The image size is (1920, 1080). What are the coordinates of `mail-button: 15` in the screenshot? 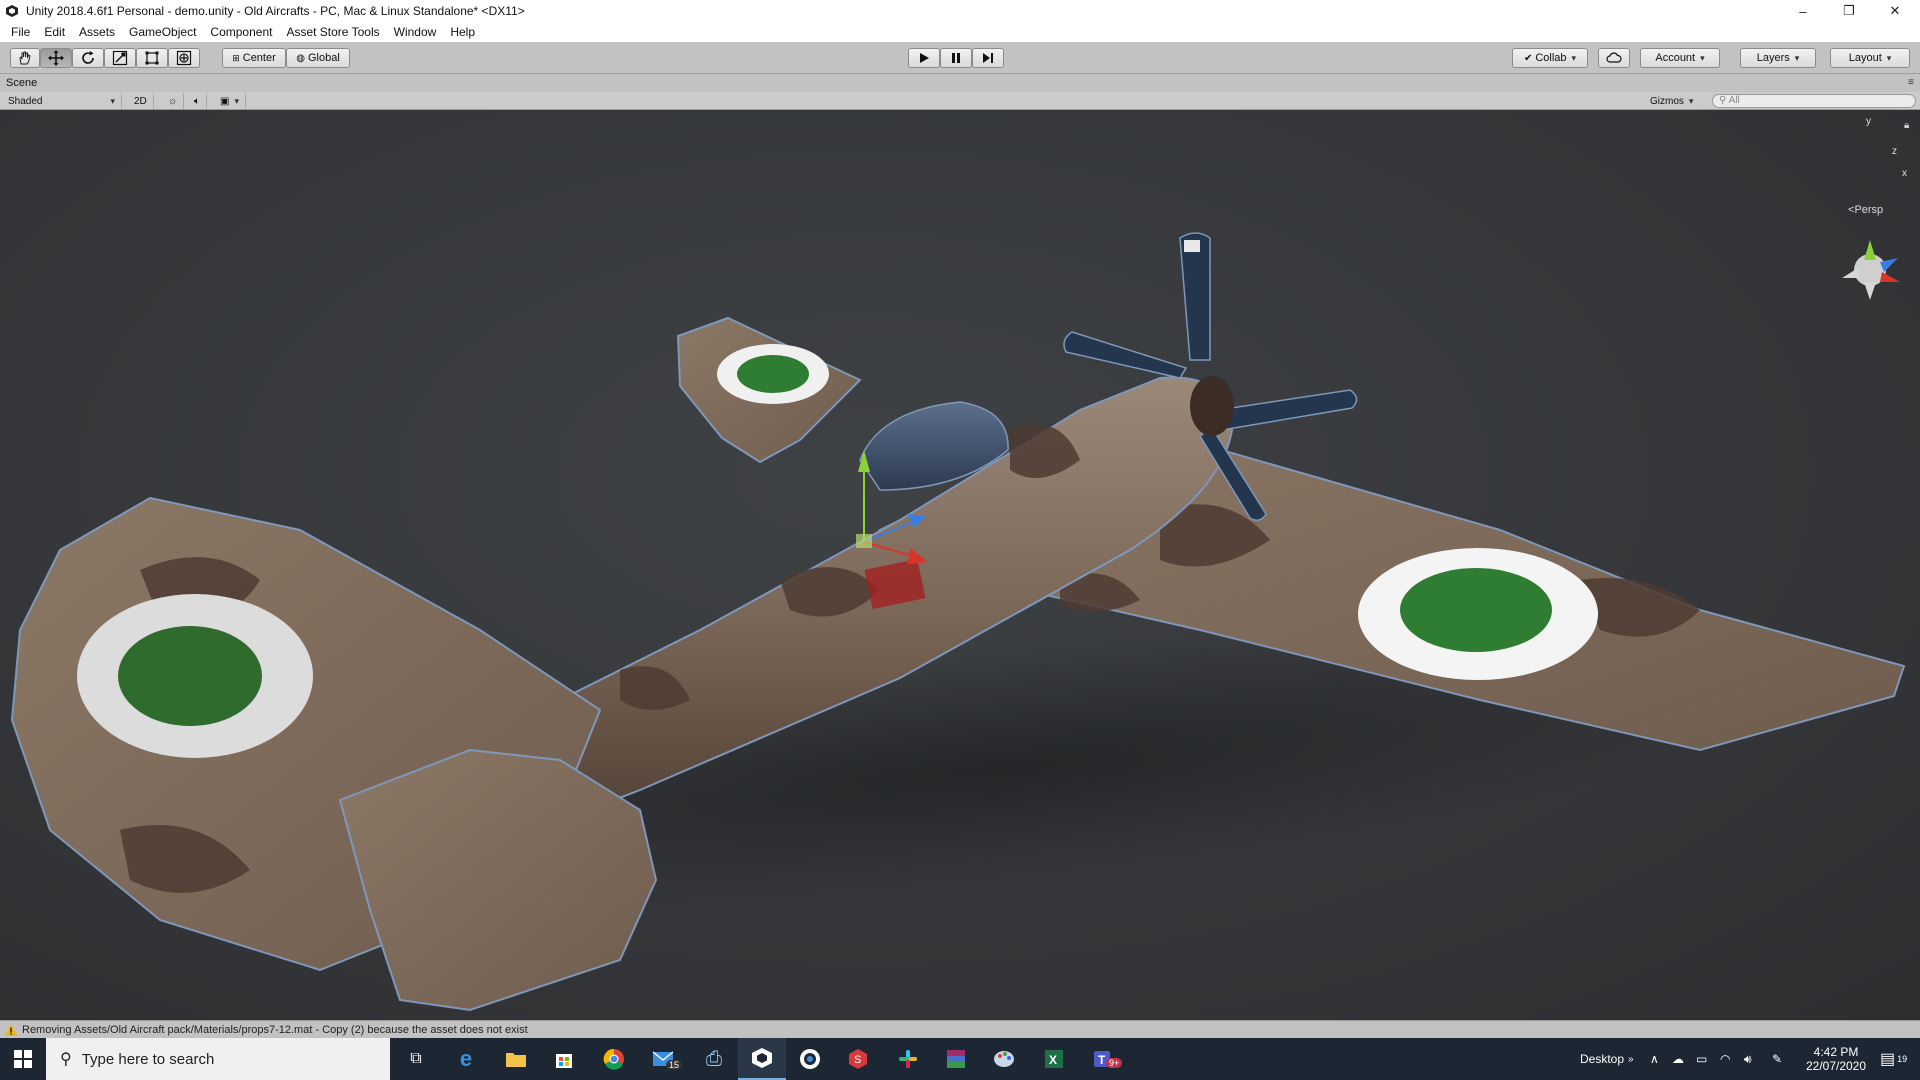 It's located at (664, 1059).